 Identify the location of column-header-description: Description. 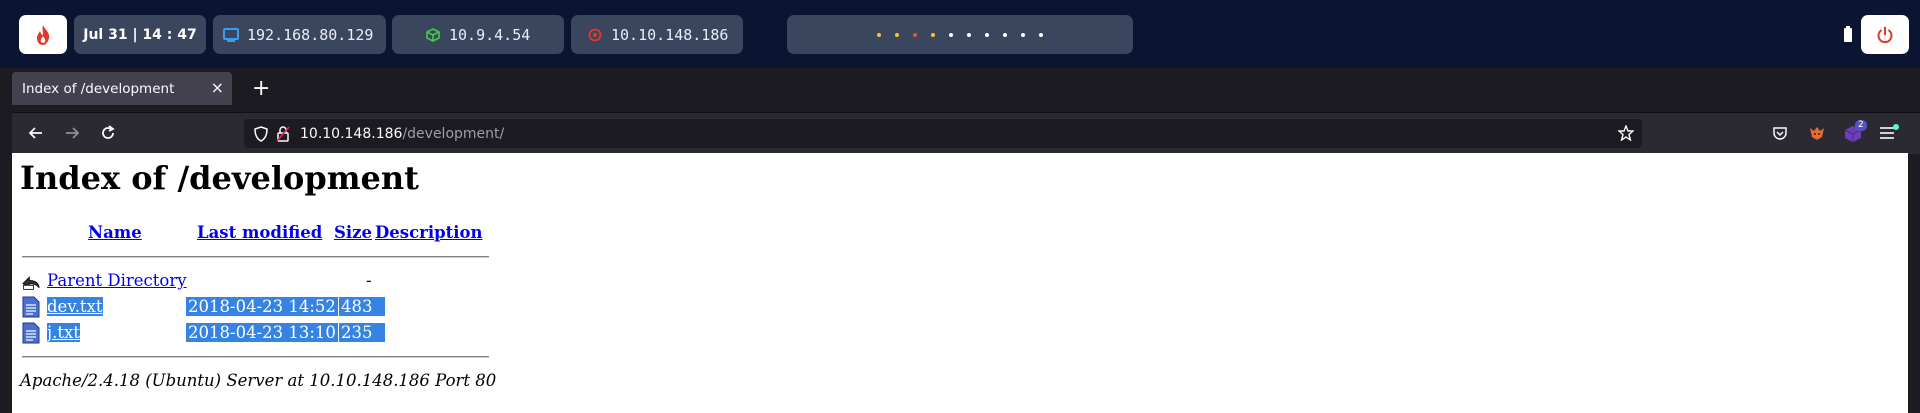
(429, 232).